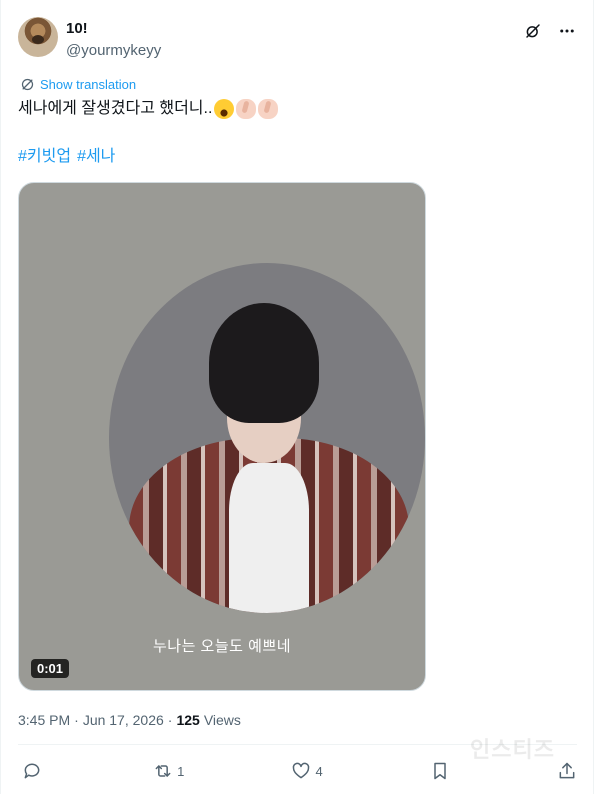 The width and height of the screenshot is (594, 794). Describe the element at coordinates (27, 84) in the screenshot. I see `translate-icon` at that location.